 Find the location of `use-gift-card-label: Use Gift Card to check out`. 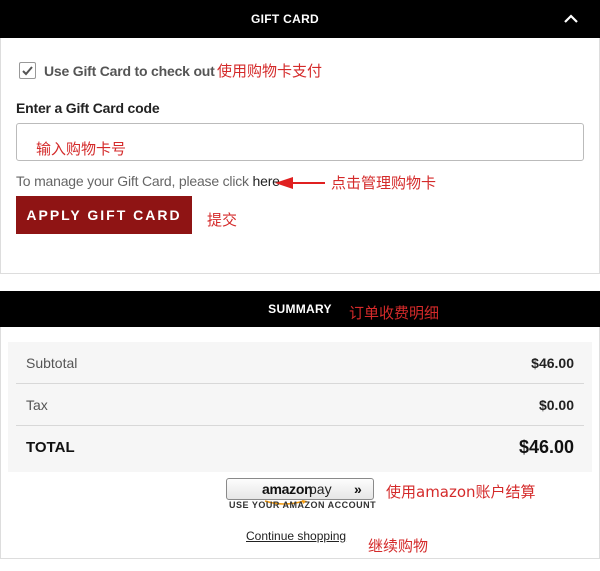

use-gift-card-label: Use Gift Card to check out is located at coordinates (129, 71).